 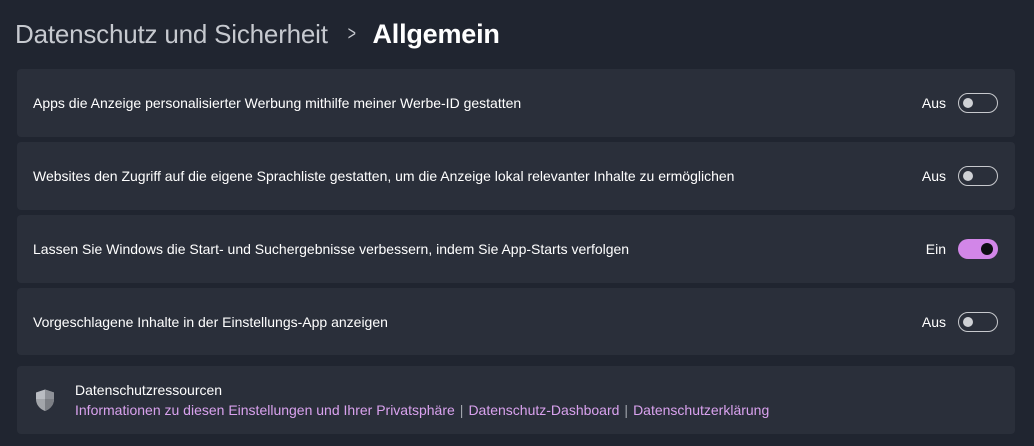 What do you see at coordinates (978, 176) in the screenshot?
I see `language-list-toggle` at bounding box center [978, 176].